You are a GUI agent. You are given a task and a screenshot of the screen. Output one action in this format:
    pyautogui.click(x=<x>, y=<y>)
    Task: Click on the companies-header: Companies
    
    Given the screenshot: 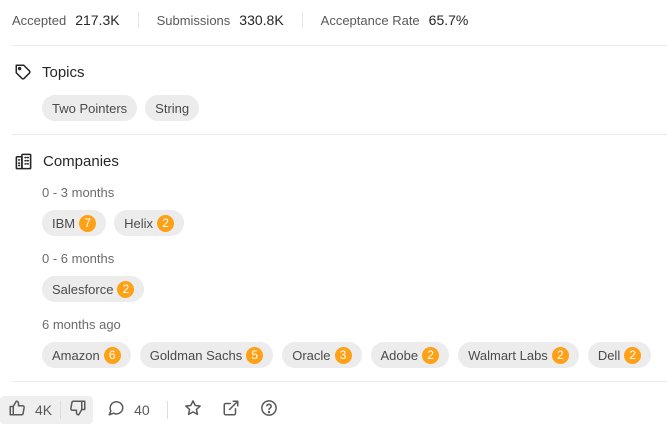 What is the action you would take?
    pyautogui.click(x=66, y=161)
    